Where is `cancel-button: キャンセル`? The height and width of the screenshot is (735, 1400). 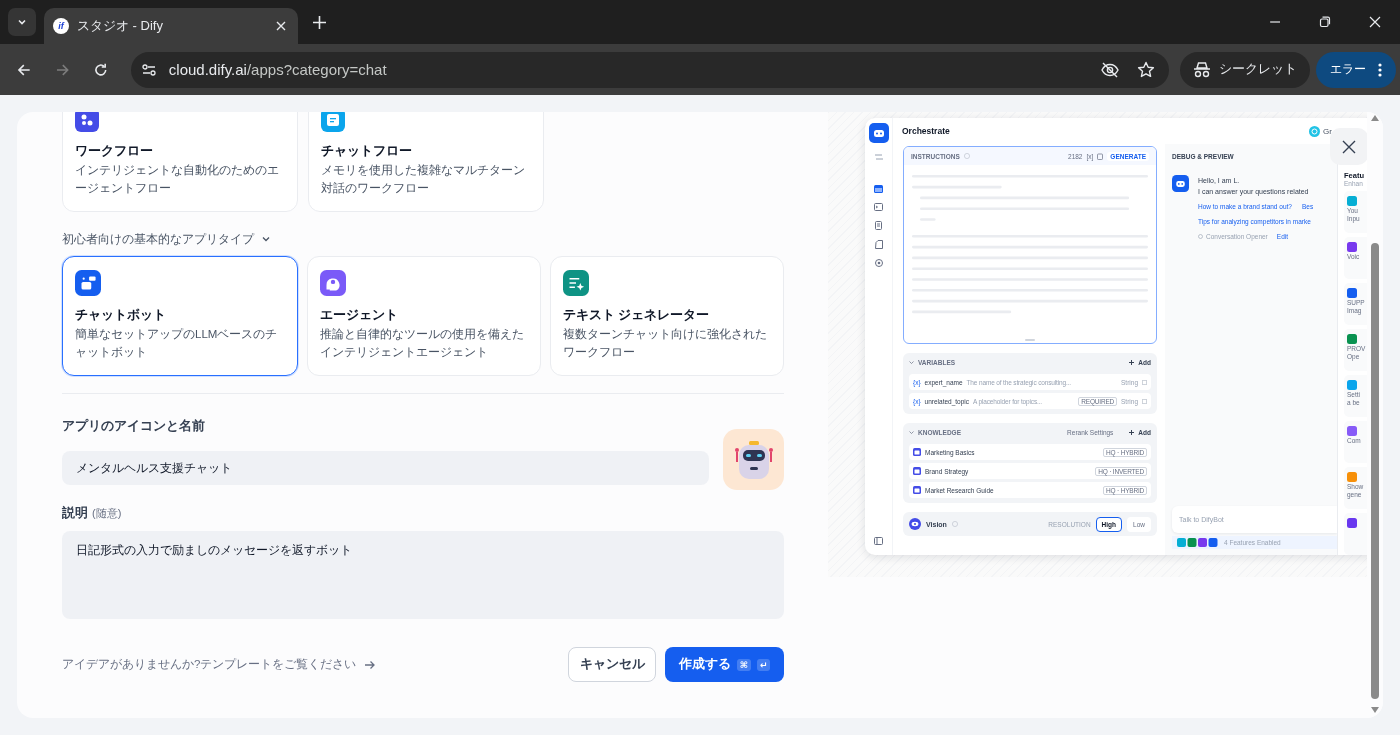 cancel-button: キャンセル is located at coordinates (612, 664).